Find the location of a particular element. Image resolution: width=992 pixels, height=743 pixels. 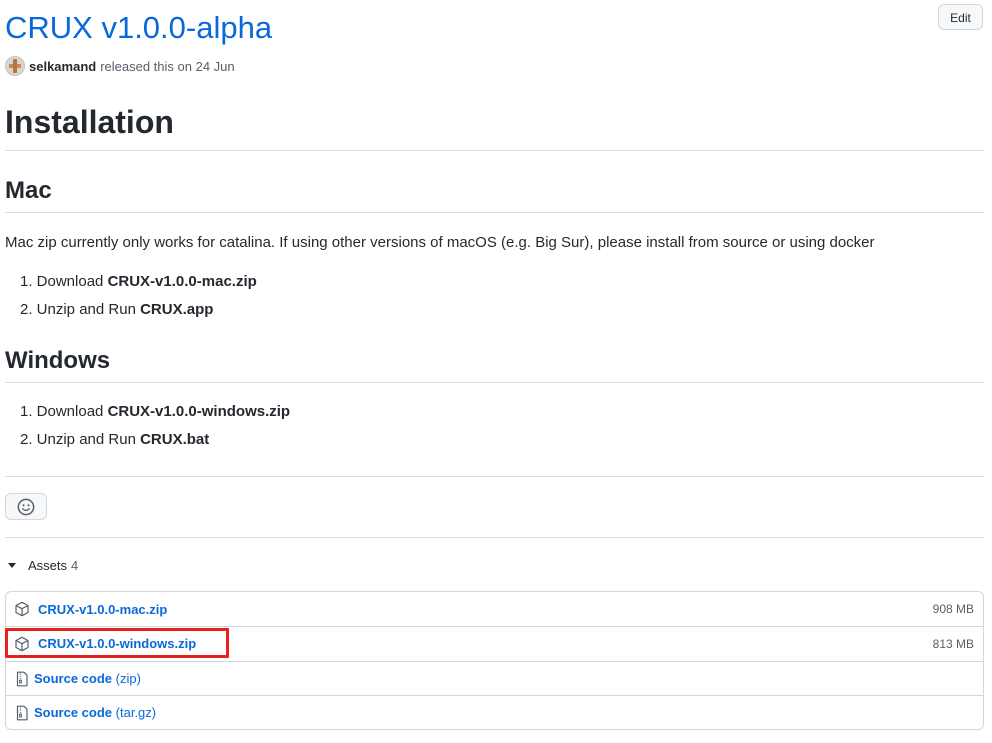

caret-down-icon is located at coordinates (12, 565).